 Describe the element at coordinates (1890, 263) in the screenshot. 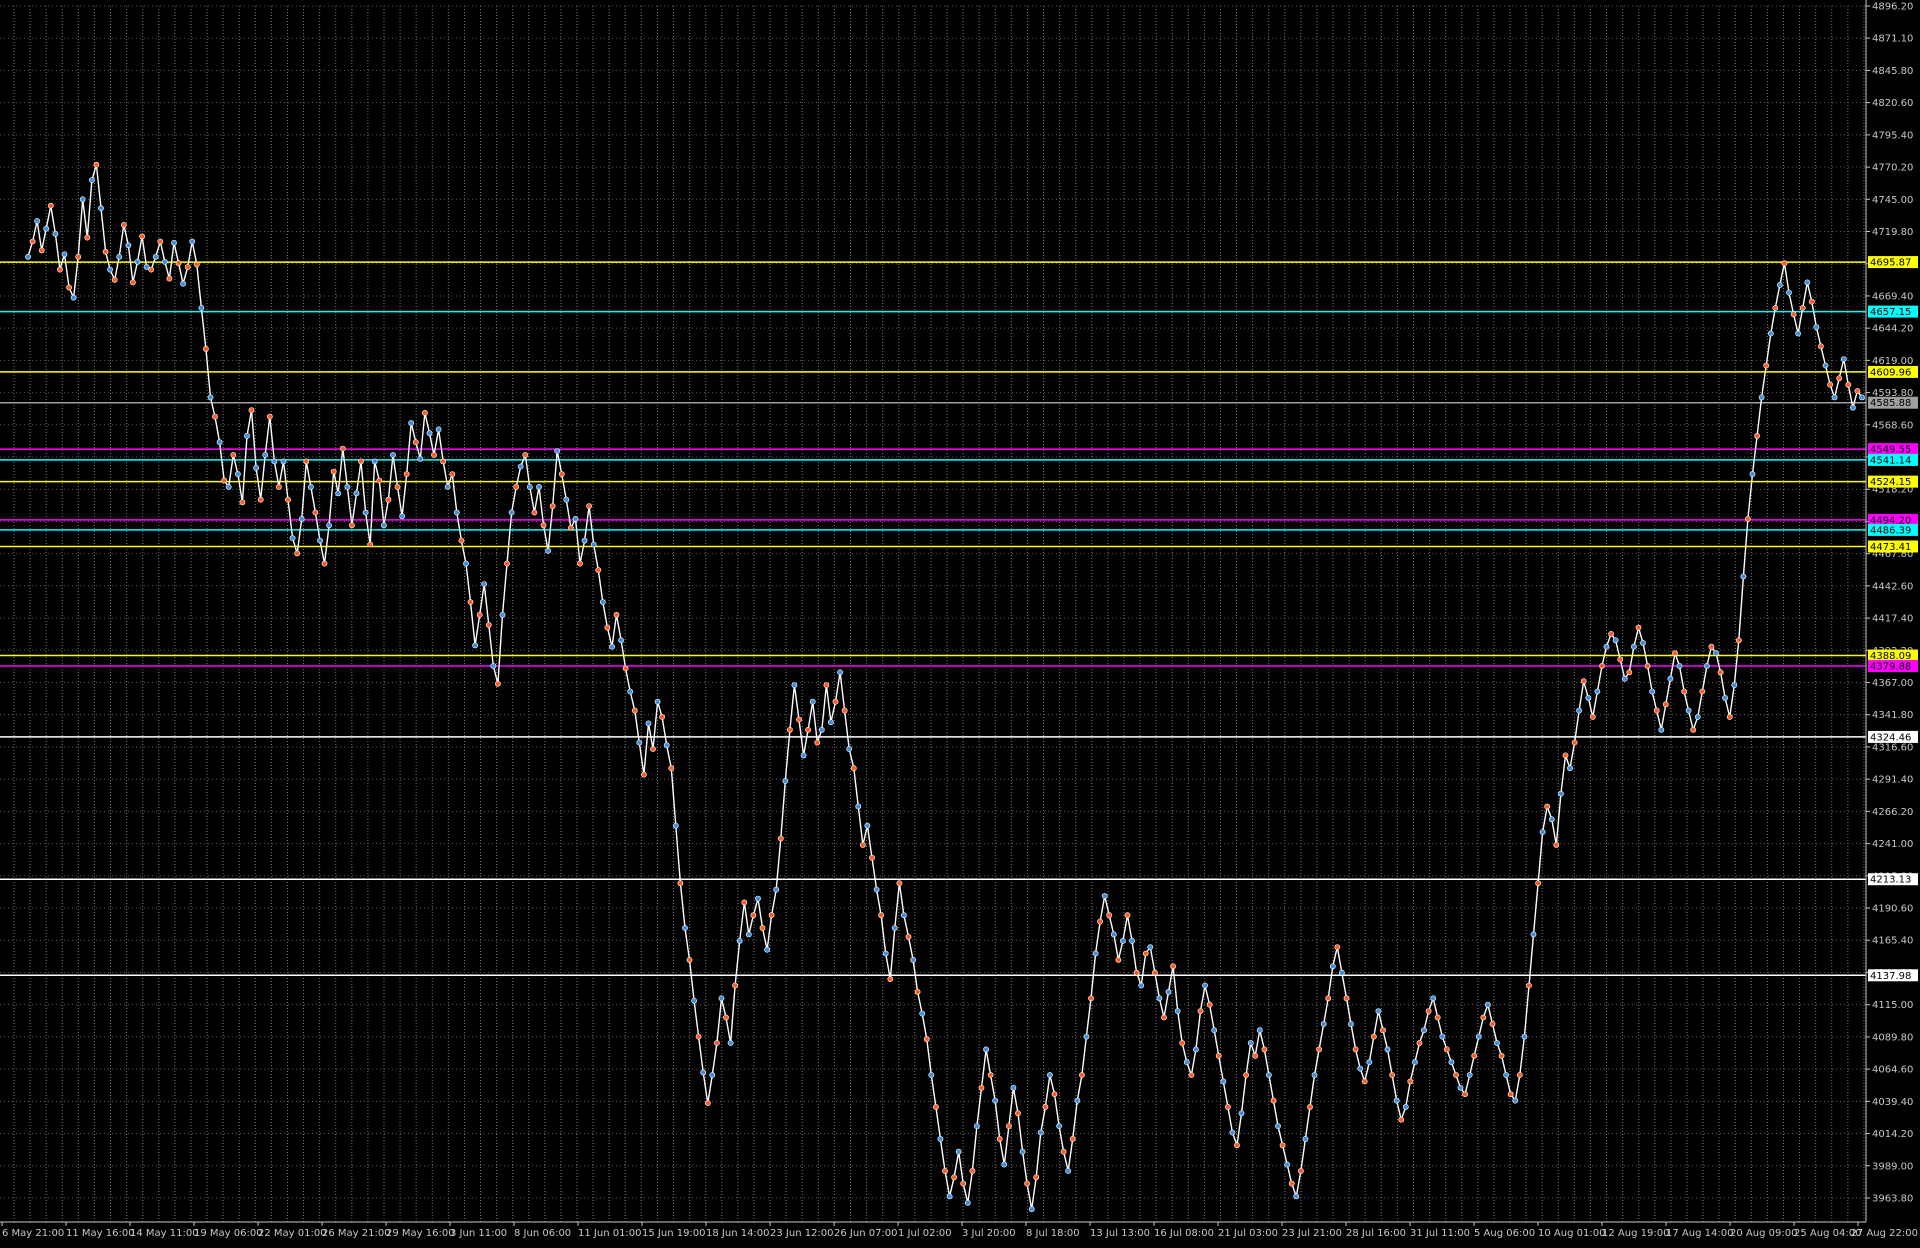

I see `price-level-label: 4695.87` at that location.